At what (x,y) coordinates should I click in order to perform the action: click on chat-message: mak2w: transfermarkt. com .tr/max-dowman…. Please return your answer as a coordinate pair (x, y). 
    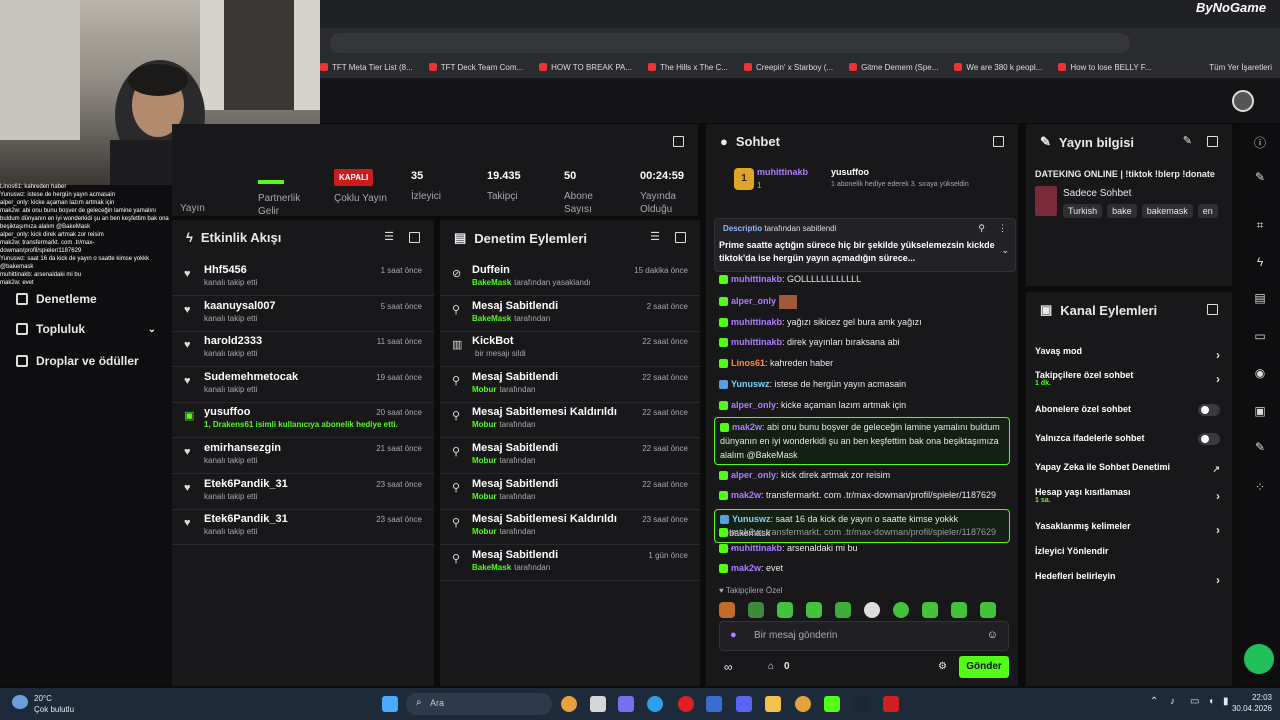
    Looking at the image, I should click on (864, 495).